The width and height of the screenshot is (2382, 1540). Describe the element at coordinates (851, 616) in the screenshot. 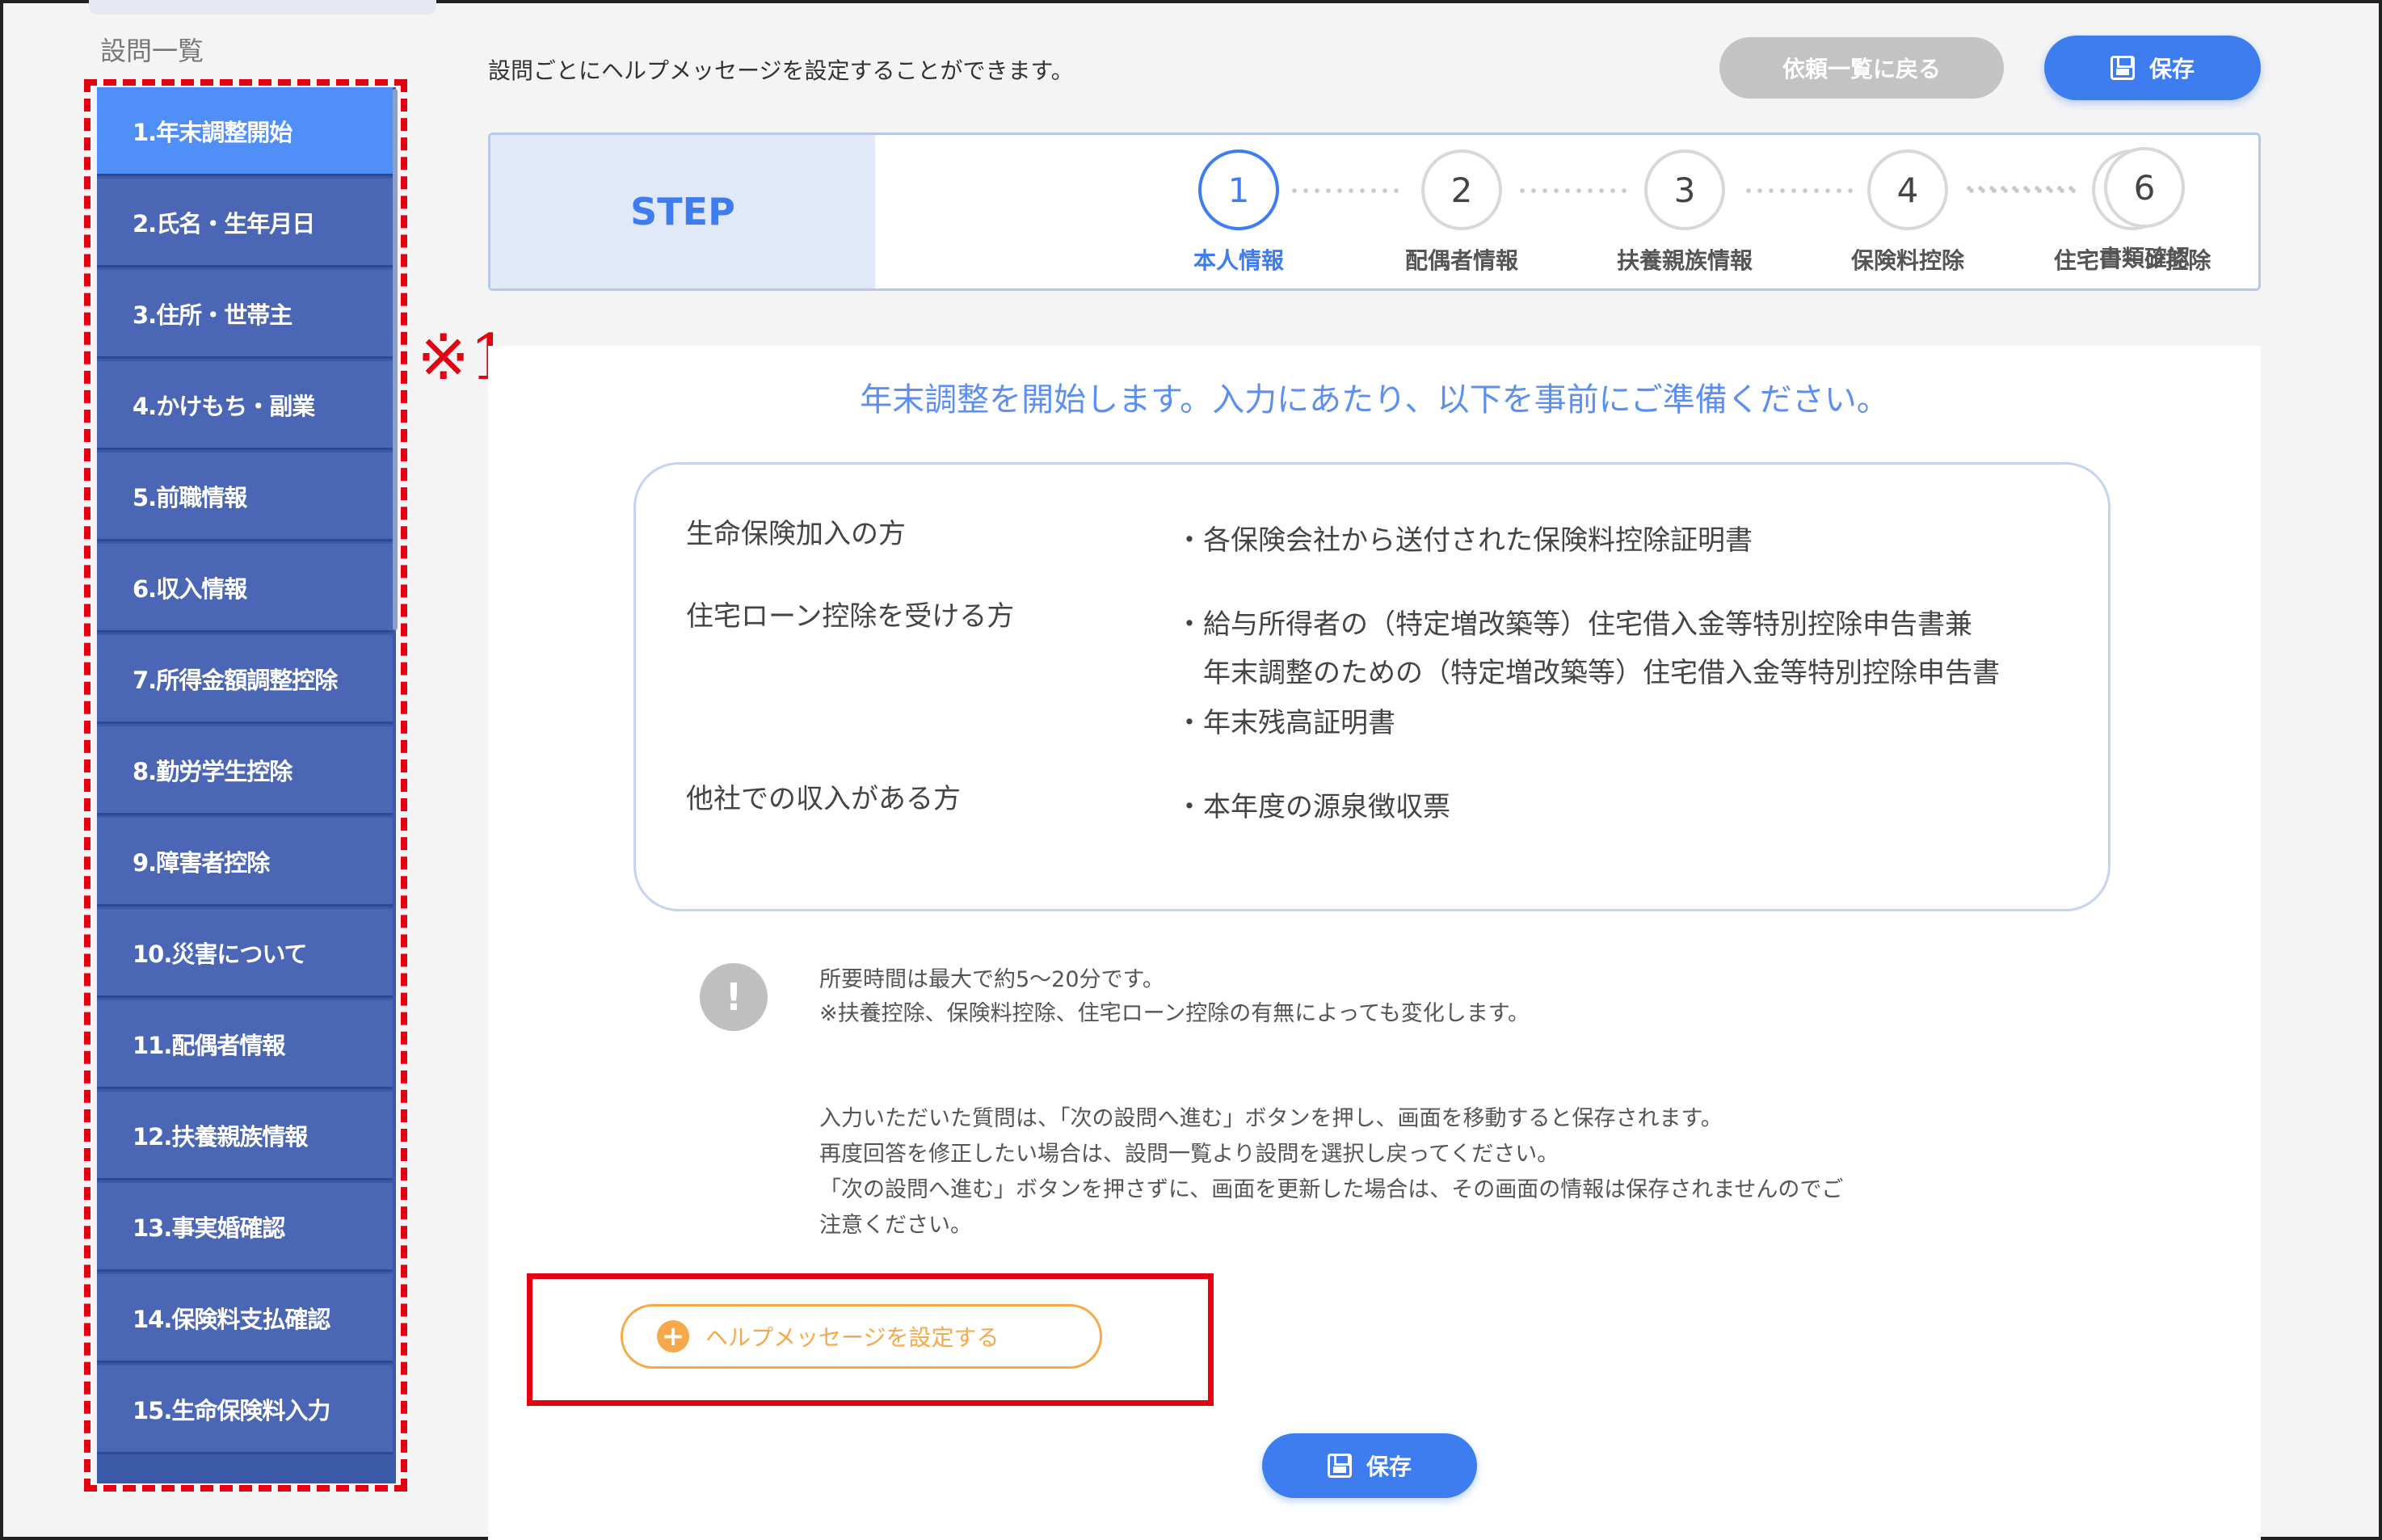

I see `prep-label-housing-loan: 住宅ローン控除を受ける方` at that location.